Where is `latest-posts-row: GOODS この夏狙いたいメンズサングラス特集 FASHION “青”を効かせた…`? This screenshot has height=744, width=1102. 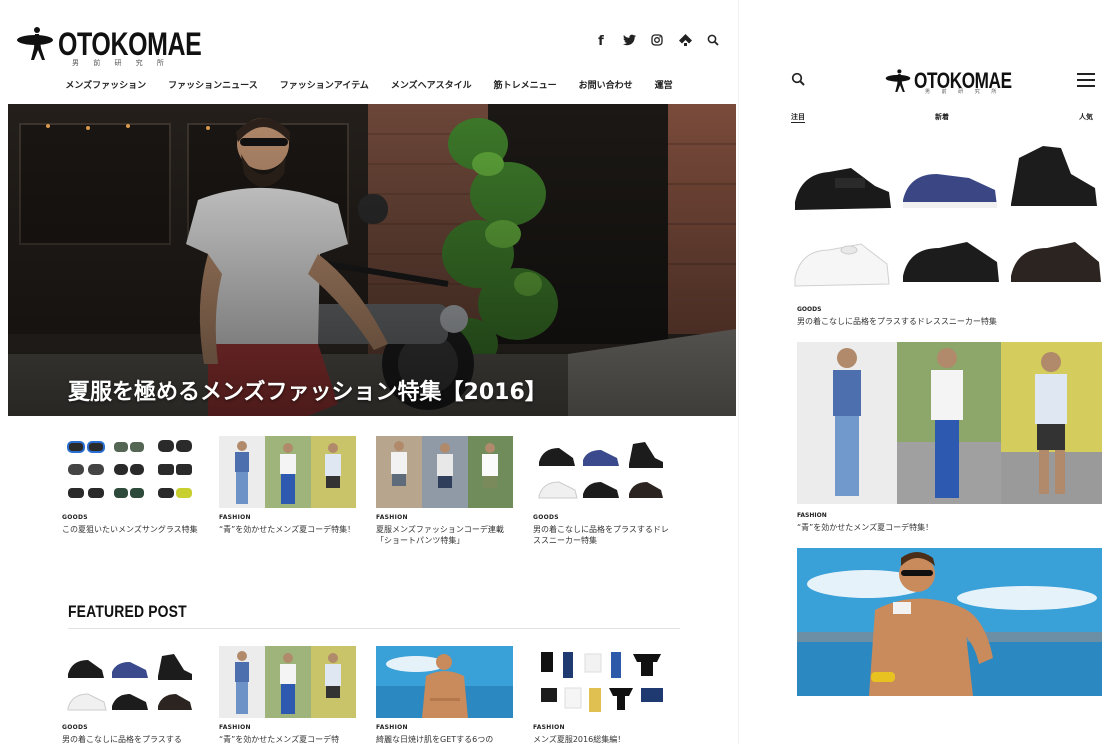
latest-posts-row: GOODS この夏狙いたいメンズサングラス特集 FASHION “青”を効かせた… is located at coordinates (366, 491).